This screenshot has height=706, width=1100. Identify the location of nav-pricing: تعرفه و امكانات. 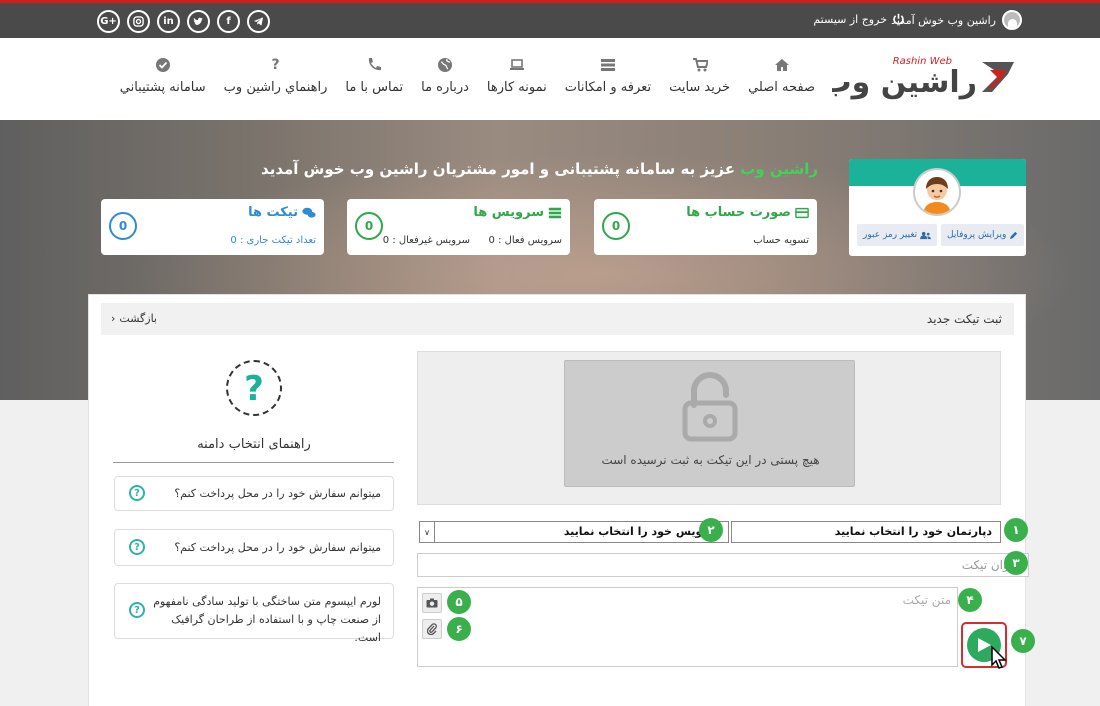
(608, 75).